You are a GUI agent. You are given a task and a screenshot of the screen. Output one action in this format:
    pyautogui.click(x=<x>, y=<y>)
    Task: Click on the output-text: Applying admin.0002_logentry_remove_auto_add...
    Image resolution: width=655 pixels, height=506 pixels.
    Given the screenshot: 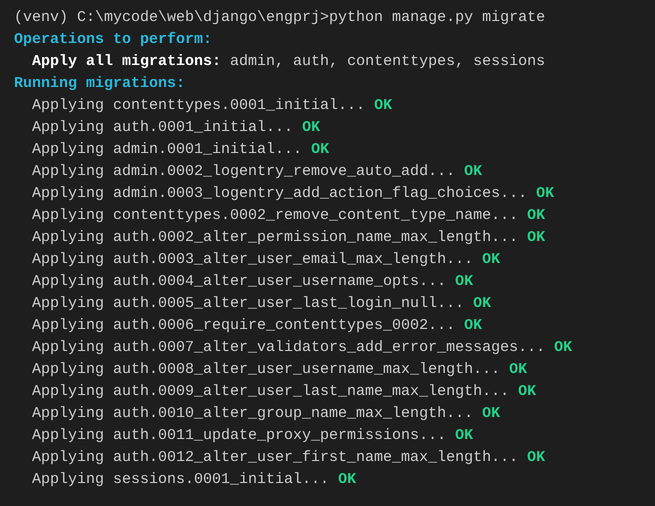 What is the action you would take?
    pyautogui.click(x=244, y=171)
    